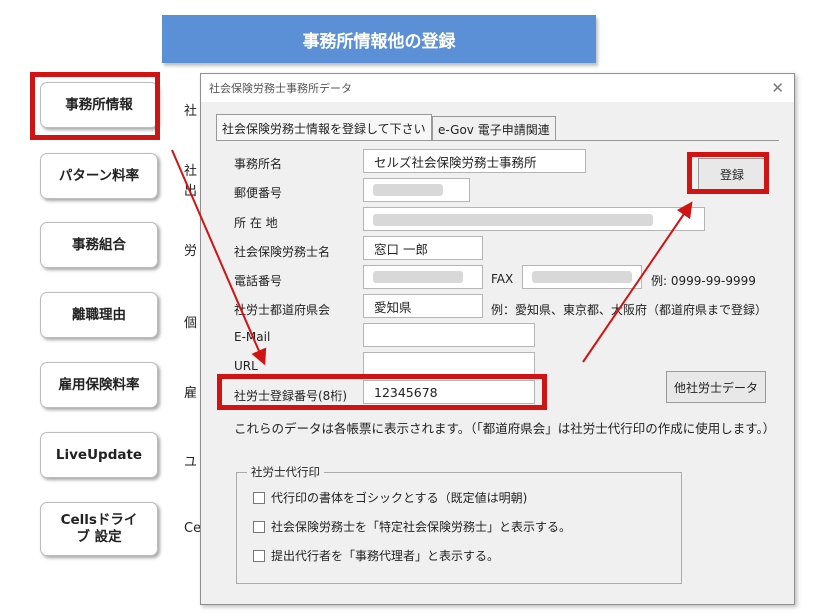 The width and height of the screenshot is (819, 614). What do you see at coordinates (219, 257) in the screenshot?
I see `arrow-to-reg-number` at bounding box center [219, 257].